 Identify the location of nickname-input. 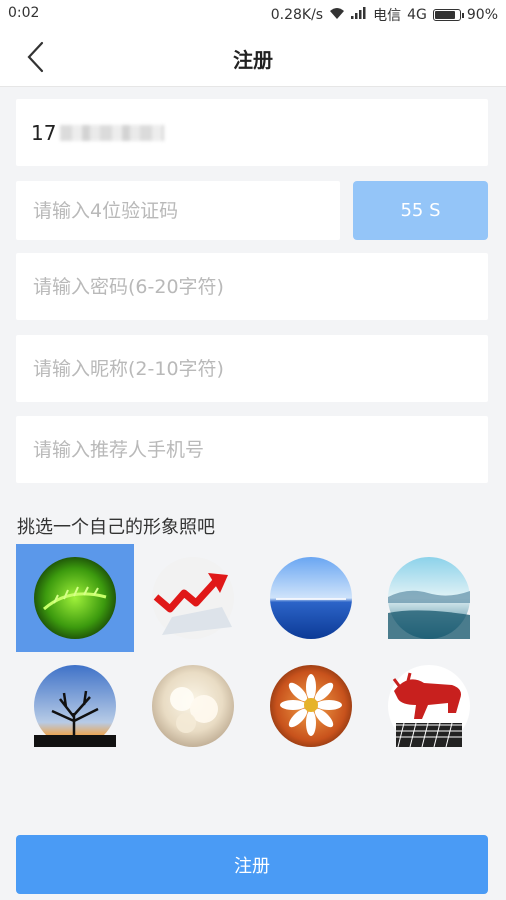
(259, 368).